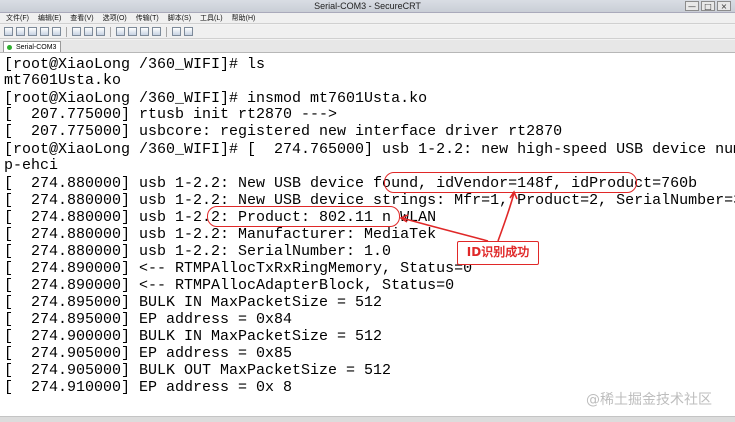  Describe the element at coordinates (367, 419) in the screenshot. I see `status-bar` at that location.